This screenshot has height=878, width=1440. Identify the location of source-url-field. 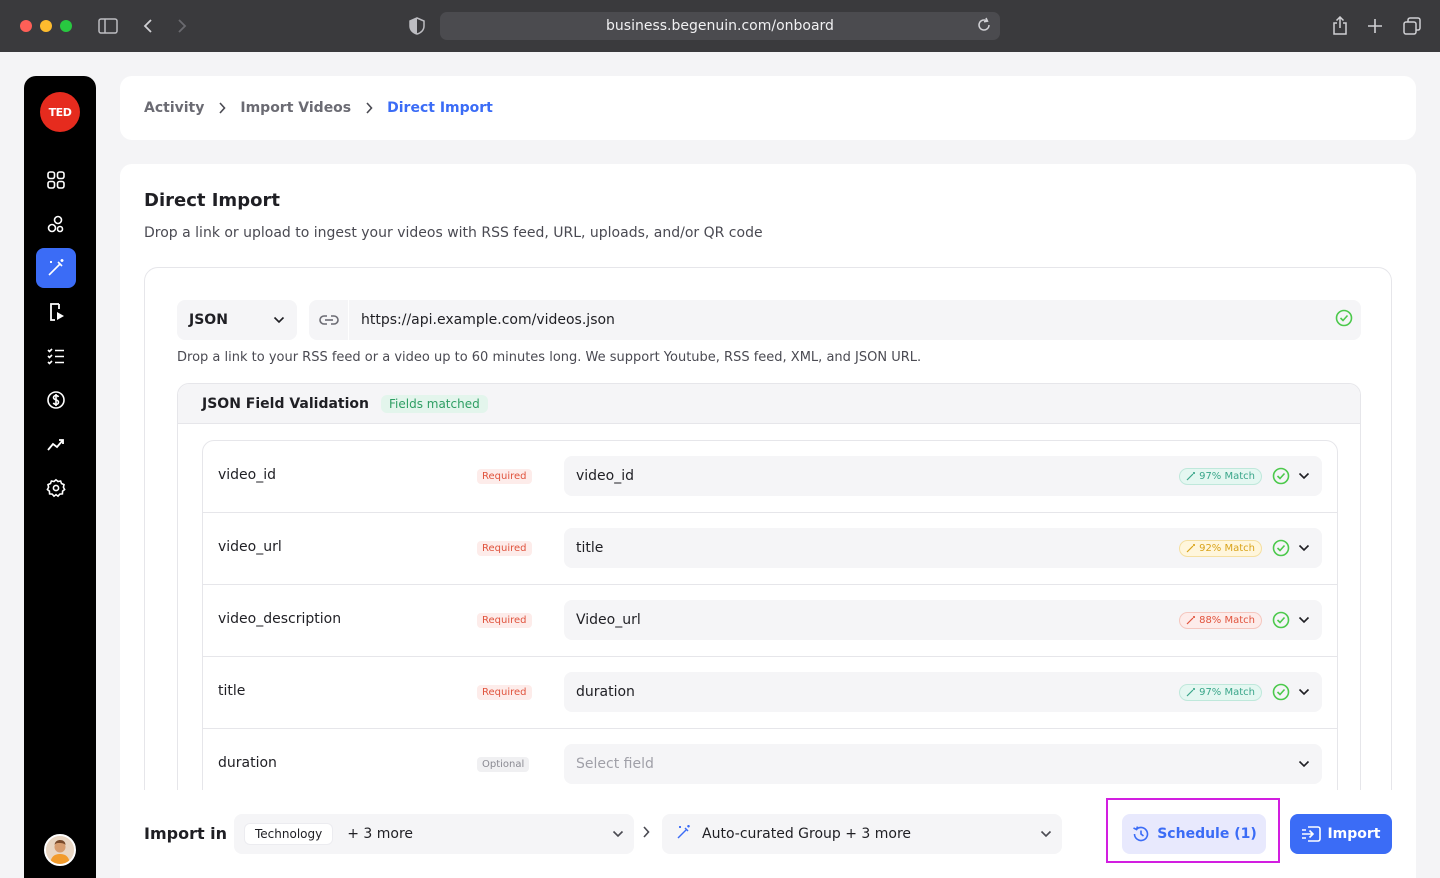
(835, 320).